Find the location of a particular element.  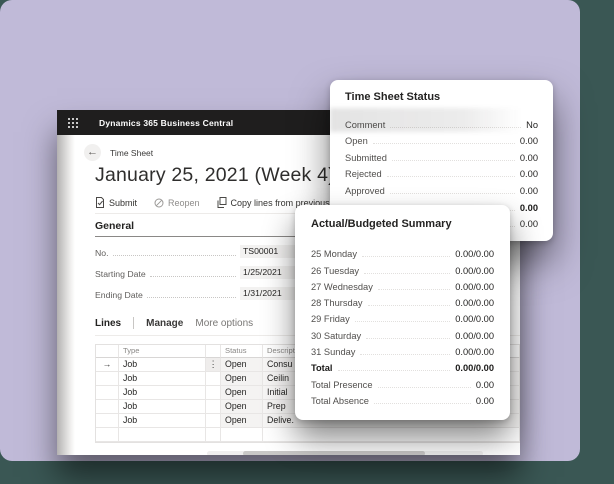

submit-button: Submit is located at coordinates (116, 202).